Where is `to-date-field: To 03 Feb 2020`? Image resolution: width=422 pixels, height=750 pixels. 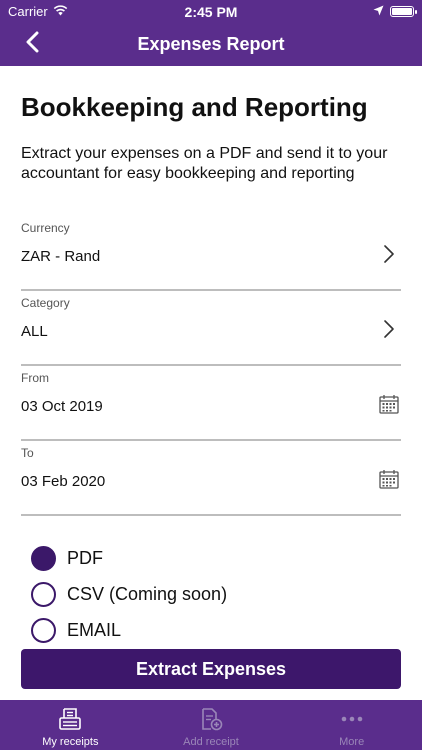 to-date-field: To 03 Feb 2020 is located at coordinates (211, 481).